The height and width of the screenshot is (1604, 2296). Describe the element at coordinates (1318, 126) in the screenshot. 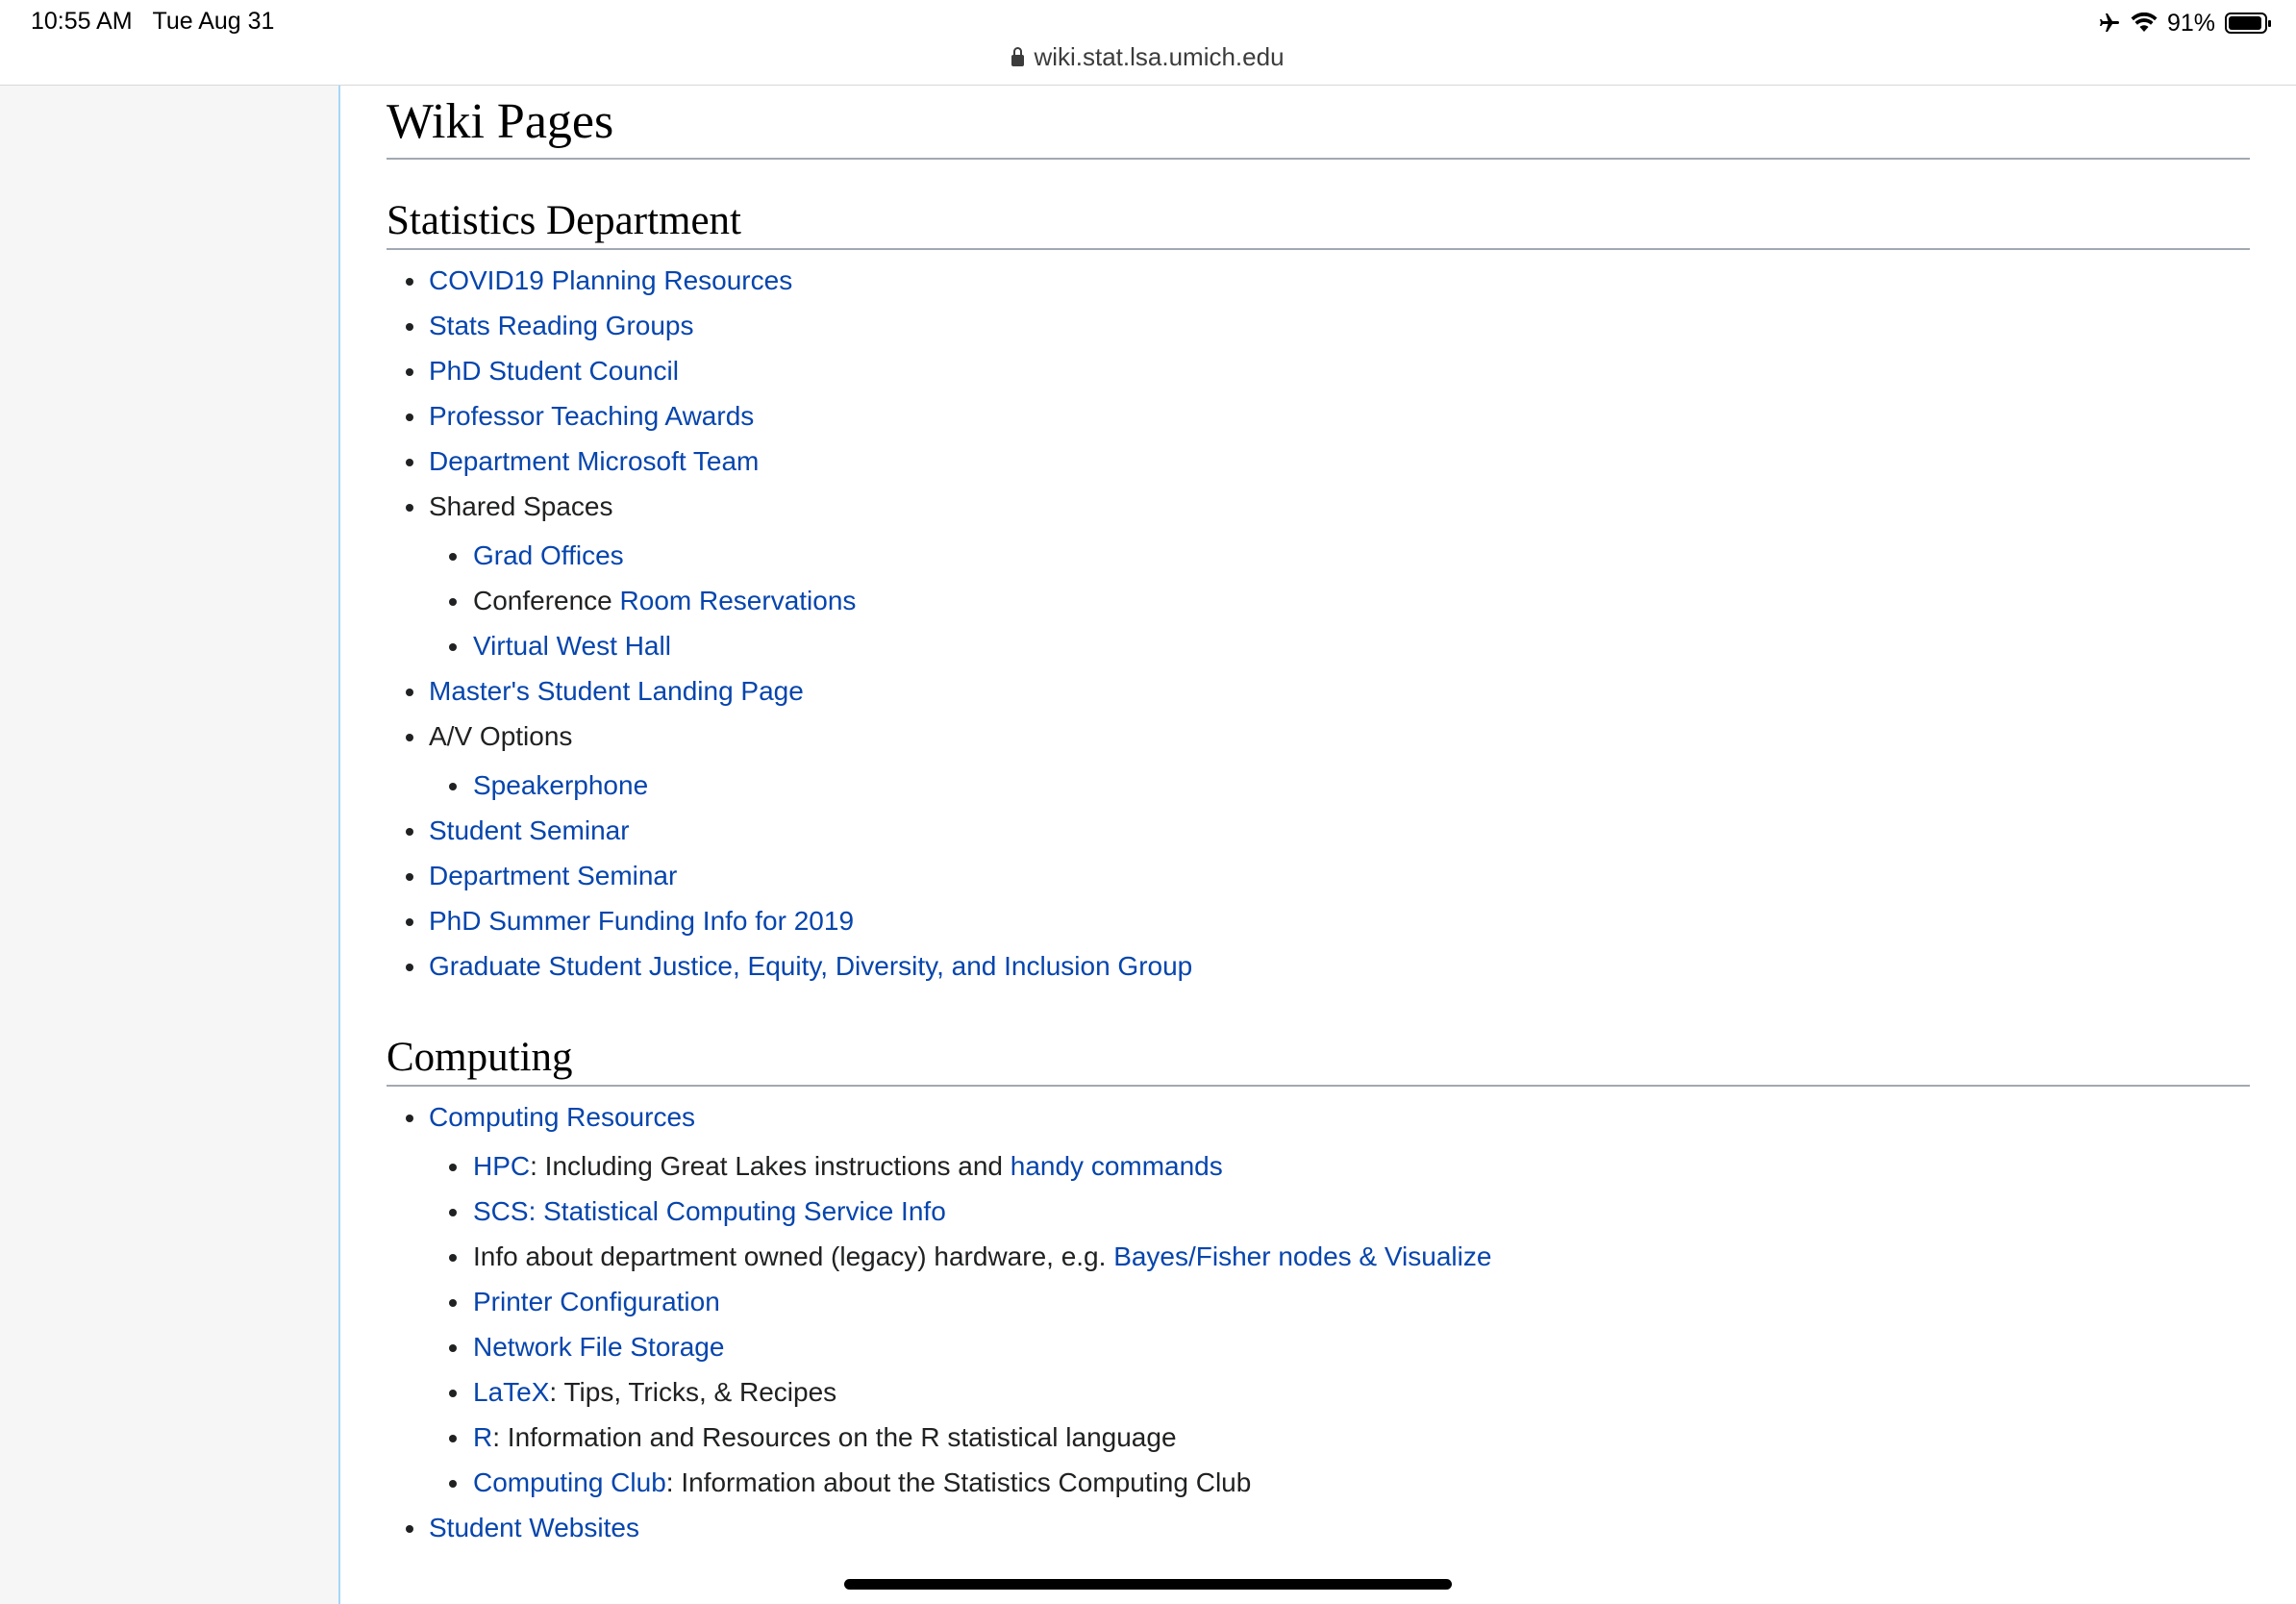

I see `page-title: Wiki Pages` at that location.